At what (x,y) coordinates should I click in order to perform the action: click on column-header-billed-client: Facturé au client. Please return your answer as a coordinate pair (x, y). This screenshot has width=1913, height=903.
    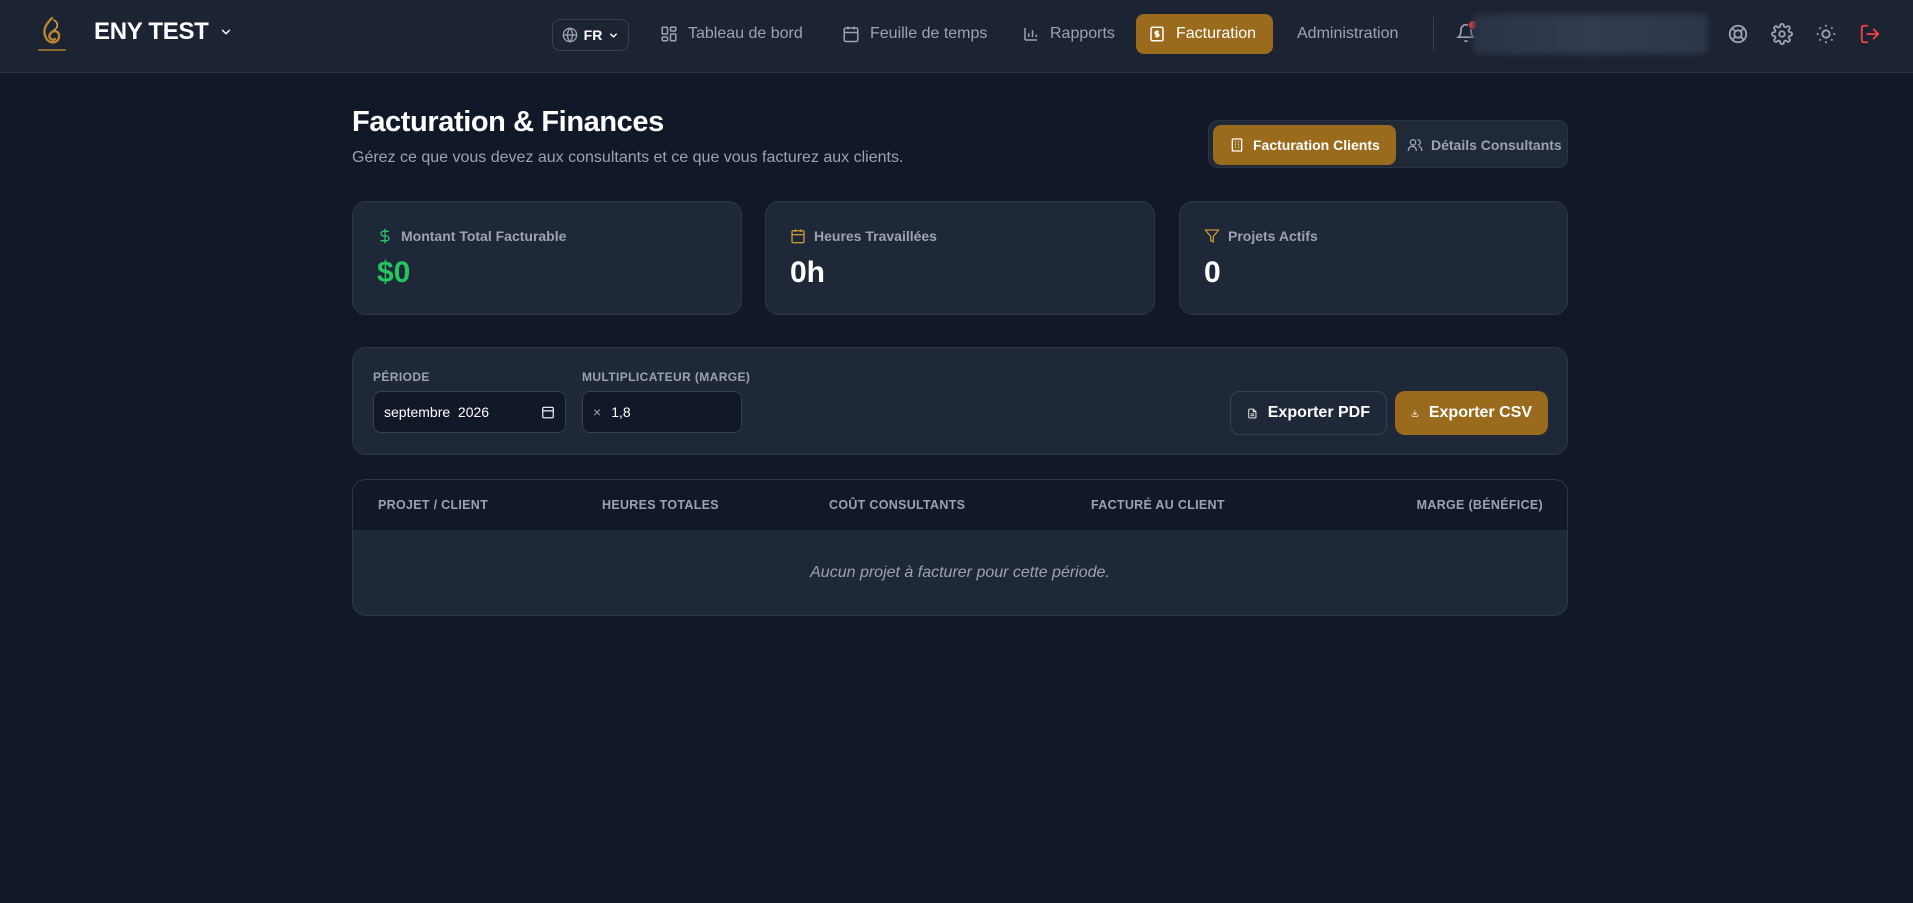
    Looking at the image, I should click on (1158, 505).